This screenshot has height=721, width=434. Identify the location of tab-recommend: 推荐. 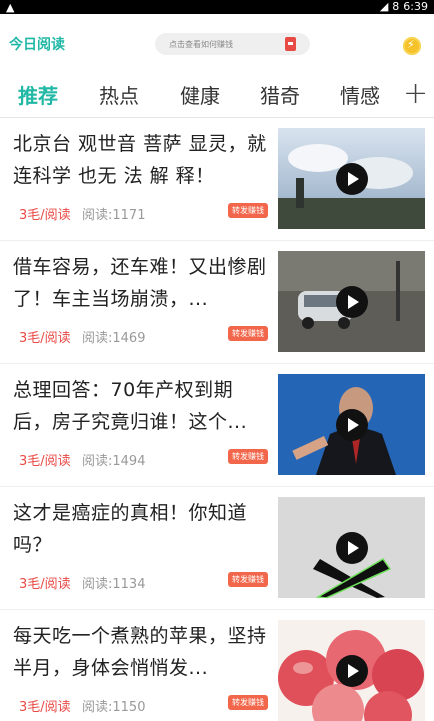
(38, 94).